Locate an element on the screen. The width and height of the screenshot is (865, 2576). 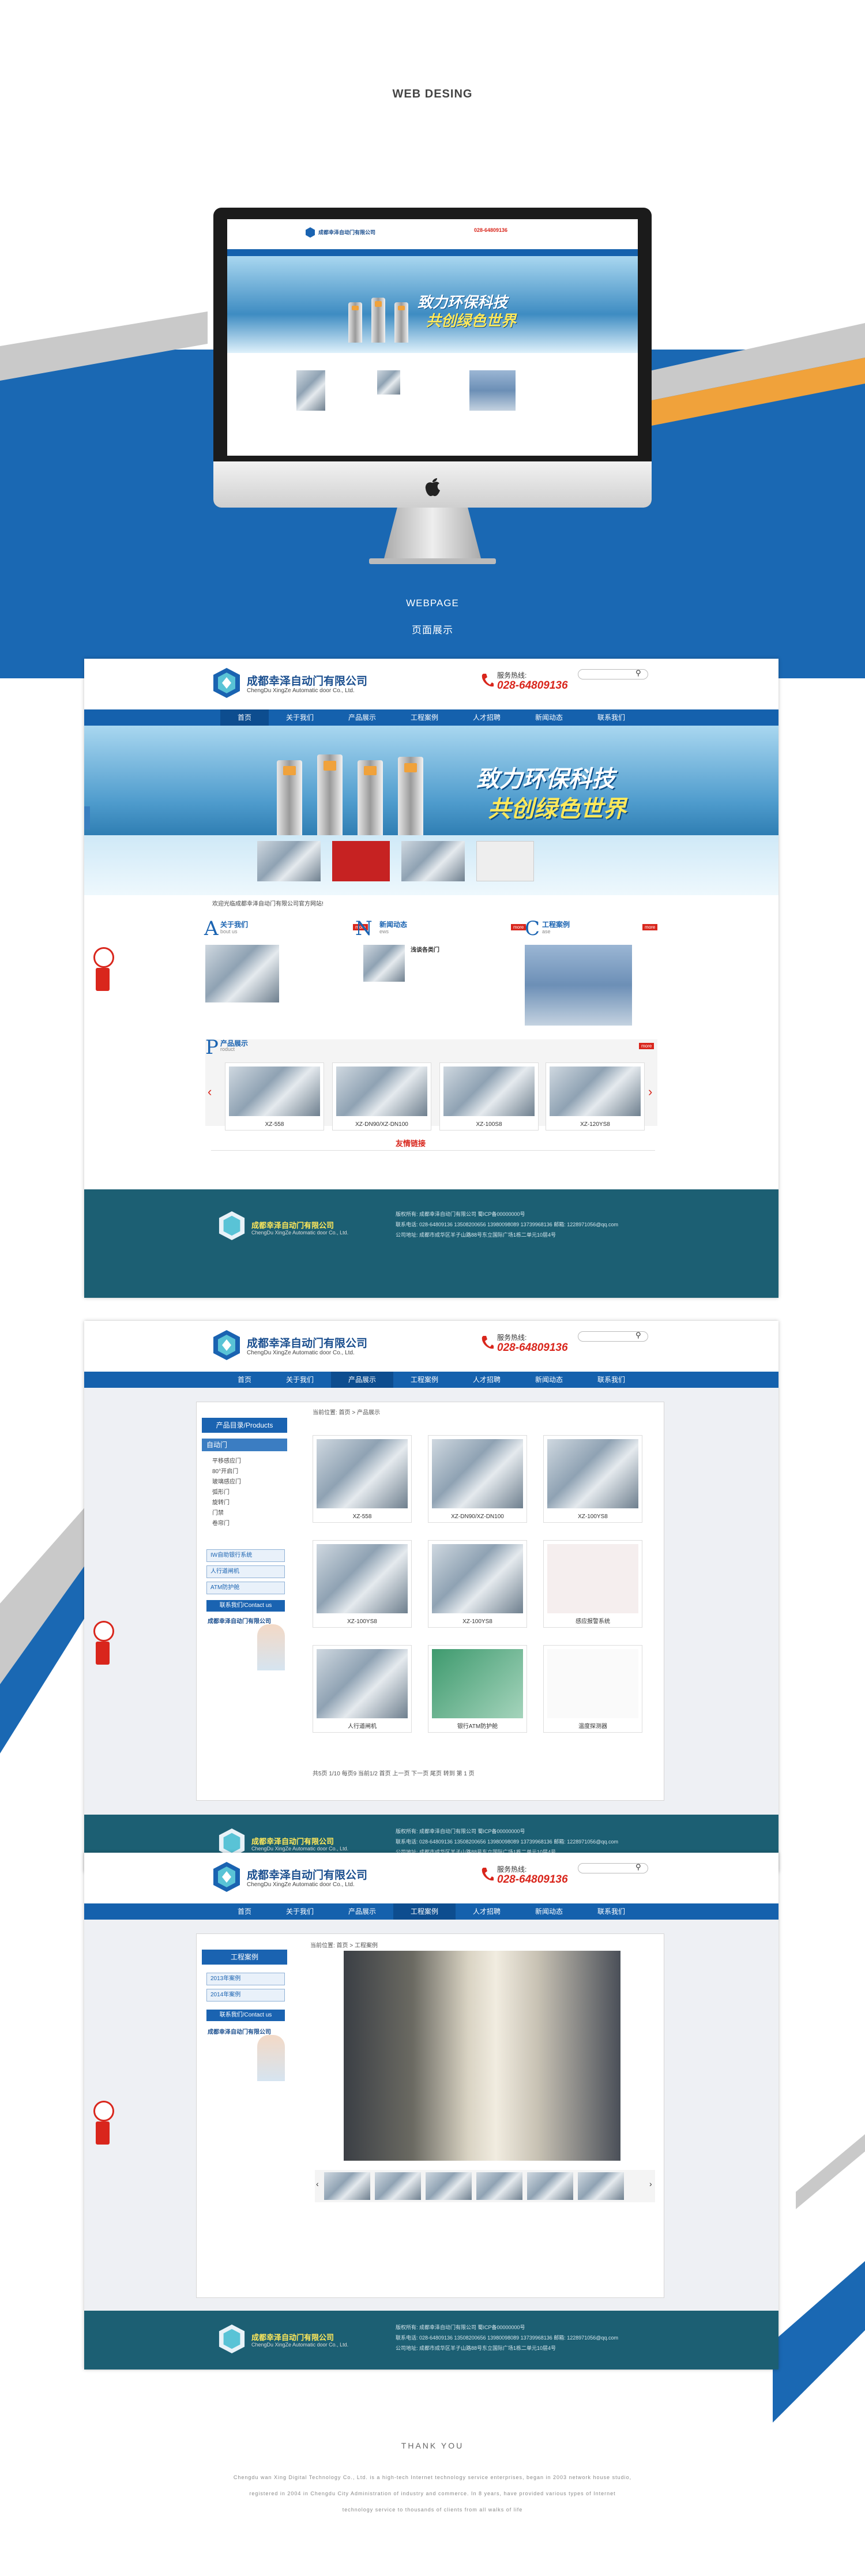
footer-line: 公司地址: 成都市成华区羊子山路88号东立国际广场1栋二单元10层4号 is located at coordinates (476, 1235).